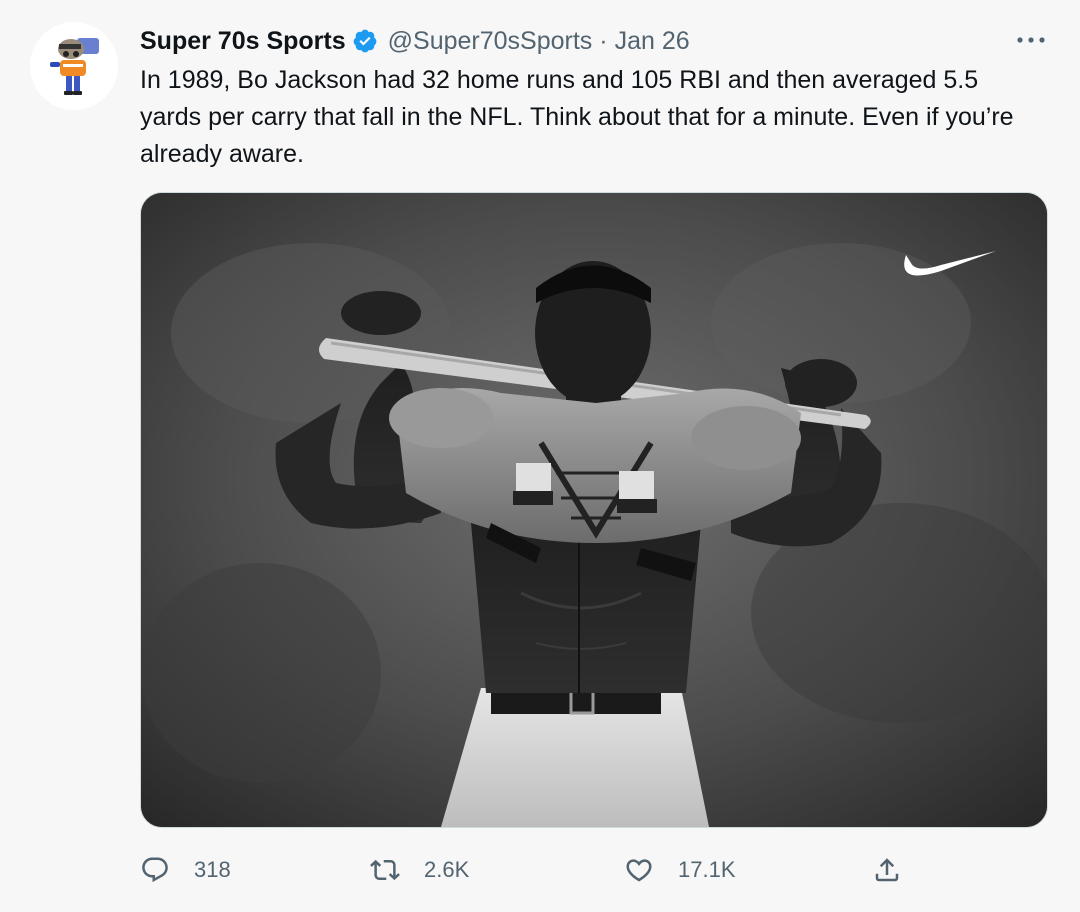 The image size is (1080, 912). I want to click on super-70s-logo-icon, so click(74, 66).